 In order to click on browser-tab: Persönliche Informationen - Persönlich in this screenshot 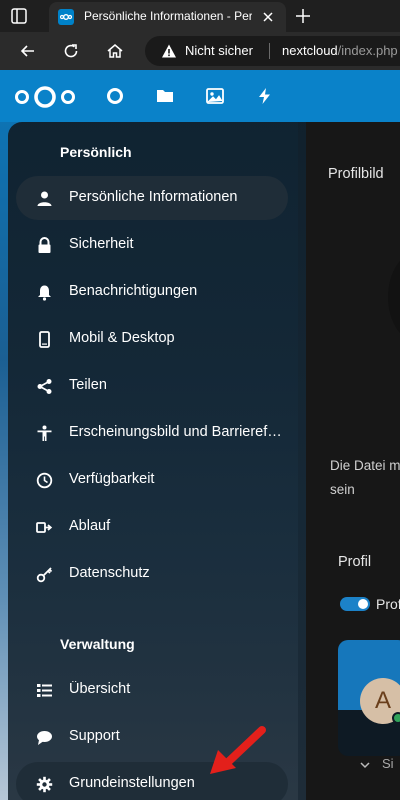, I will do `click(167, 17)`.